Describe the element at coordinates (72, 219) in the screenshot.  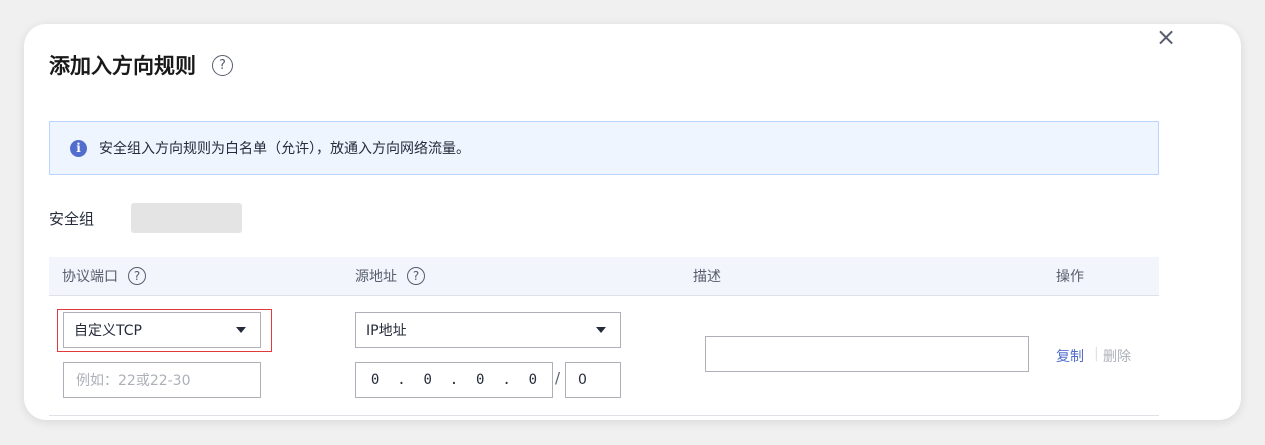
I see `security-group-label: 安全组` at that location.